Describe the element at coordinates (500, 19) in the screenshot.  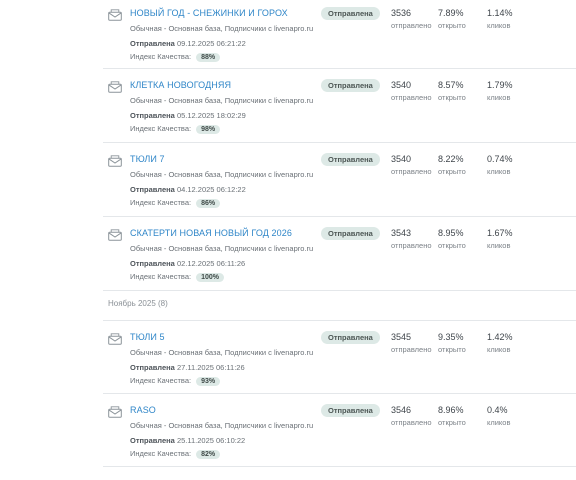
I see `click-rate-stat: 1.14% кликов` at that location.